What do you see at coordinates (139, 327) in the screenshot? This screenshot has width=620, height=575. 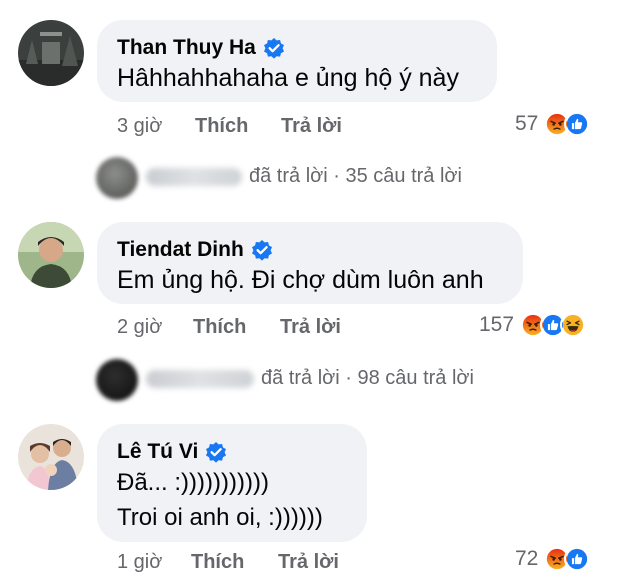 I see `comment-time: 2 giờ` at bounding box center [139, 327].